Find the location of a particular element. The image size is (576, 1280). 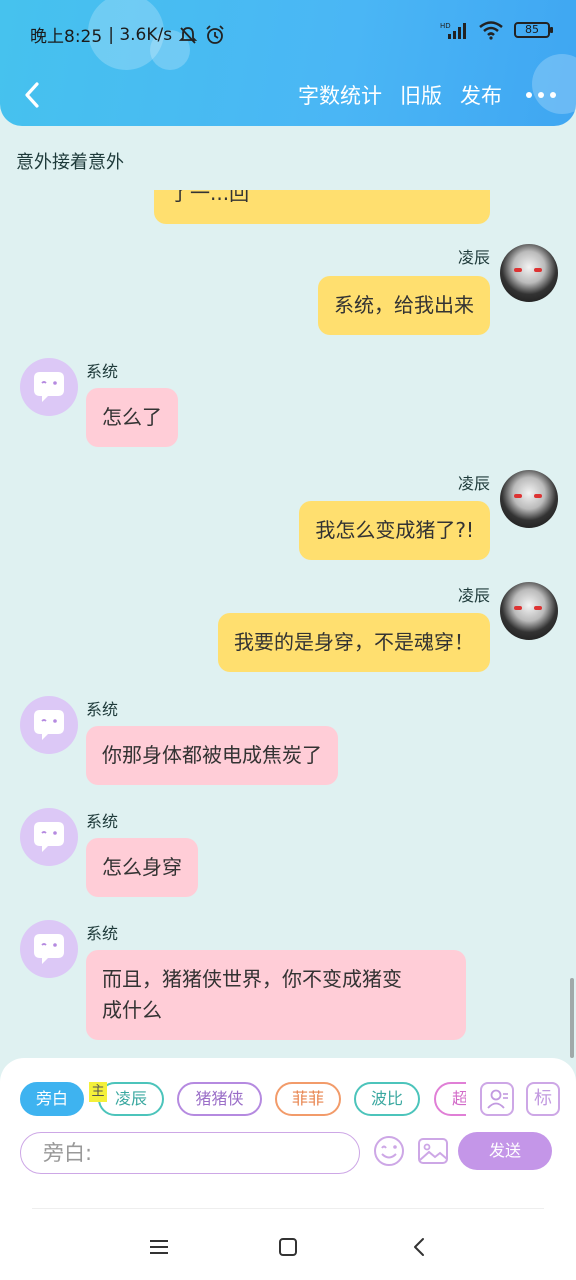

message-text: 我怎么变成猪了?! is located at coordinates (394, 530).